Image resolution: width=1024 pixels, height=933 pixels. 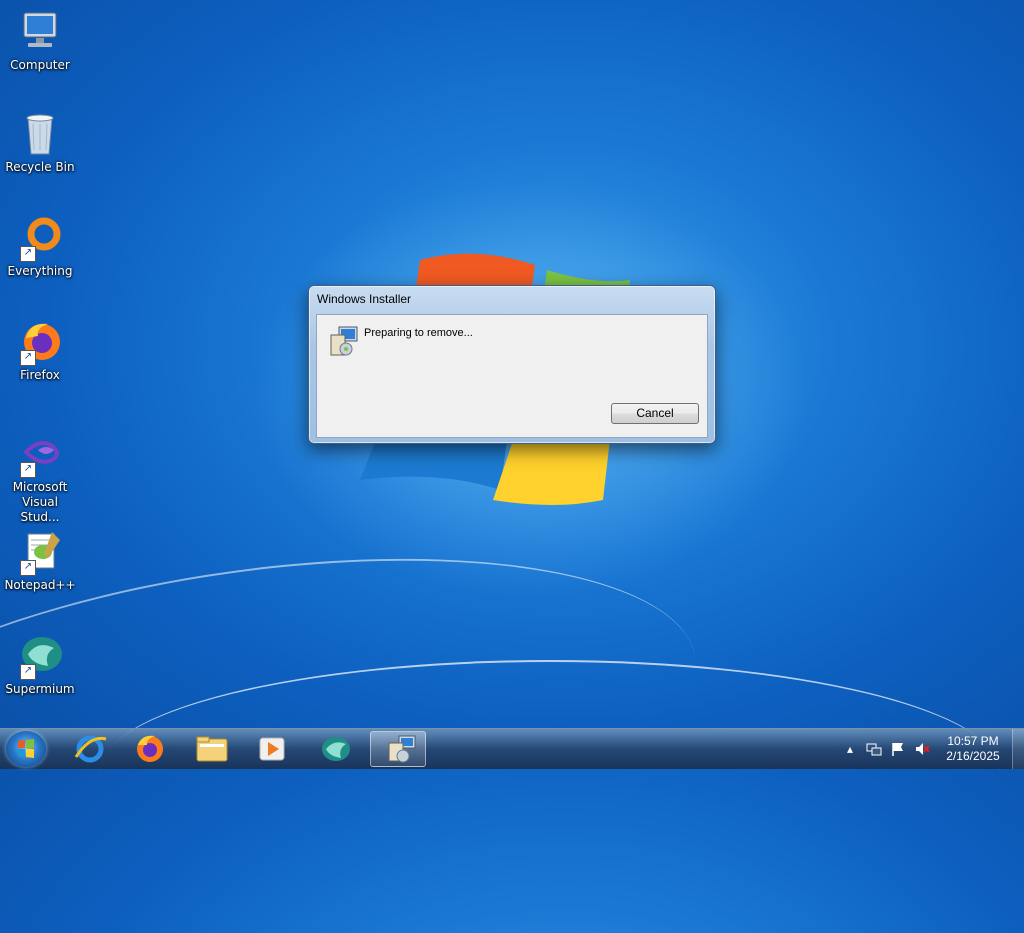 I want to click on desktop-icon-label: Notepad++, so click(x=40, y=585).